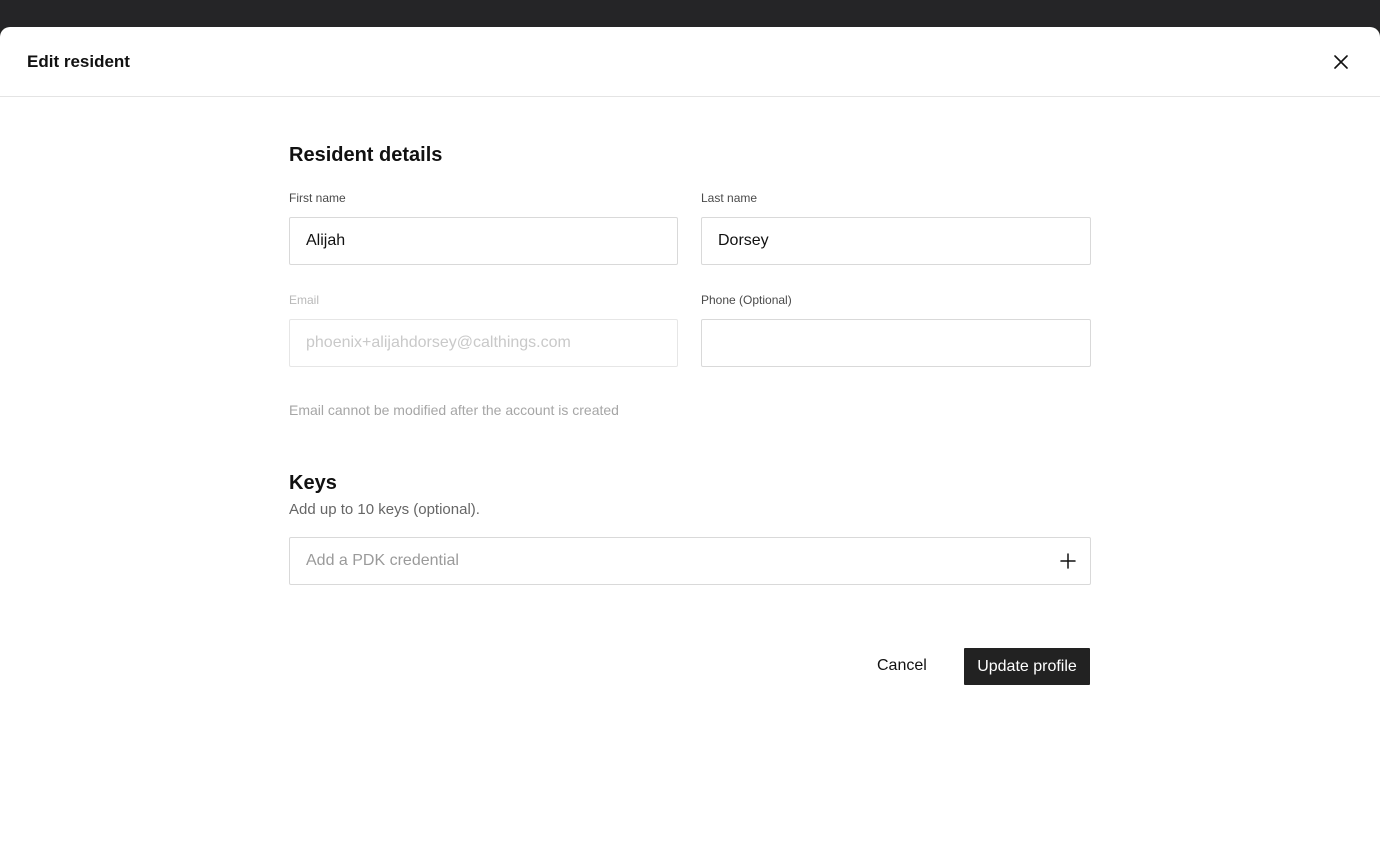 This screenshot has width=1380, height=862. I want to click on close-icon, so click(1341, 62).